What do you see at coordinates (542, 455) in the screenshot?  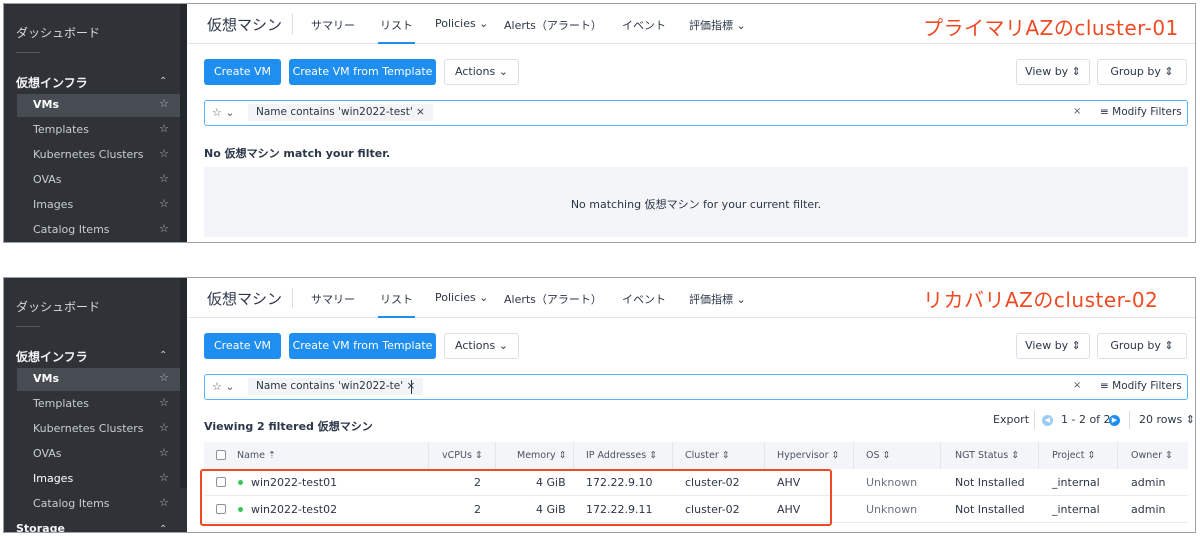 I see `column-header-memory: Memory ⇕` at bounding box center [542, 455].